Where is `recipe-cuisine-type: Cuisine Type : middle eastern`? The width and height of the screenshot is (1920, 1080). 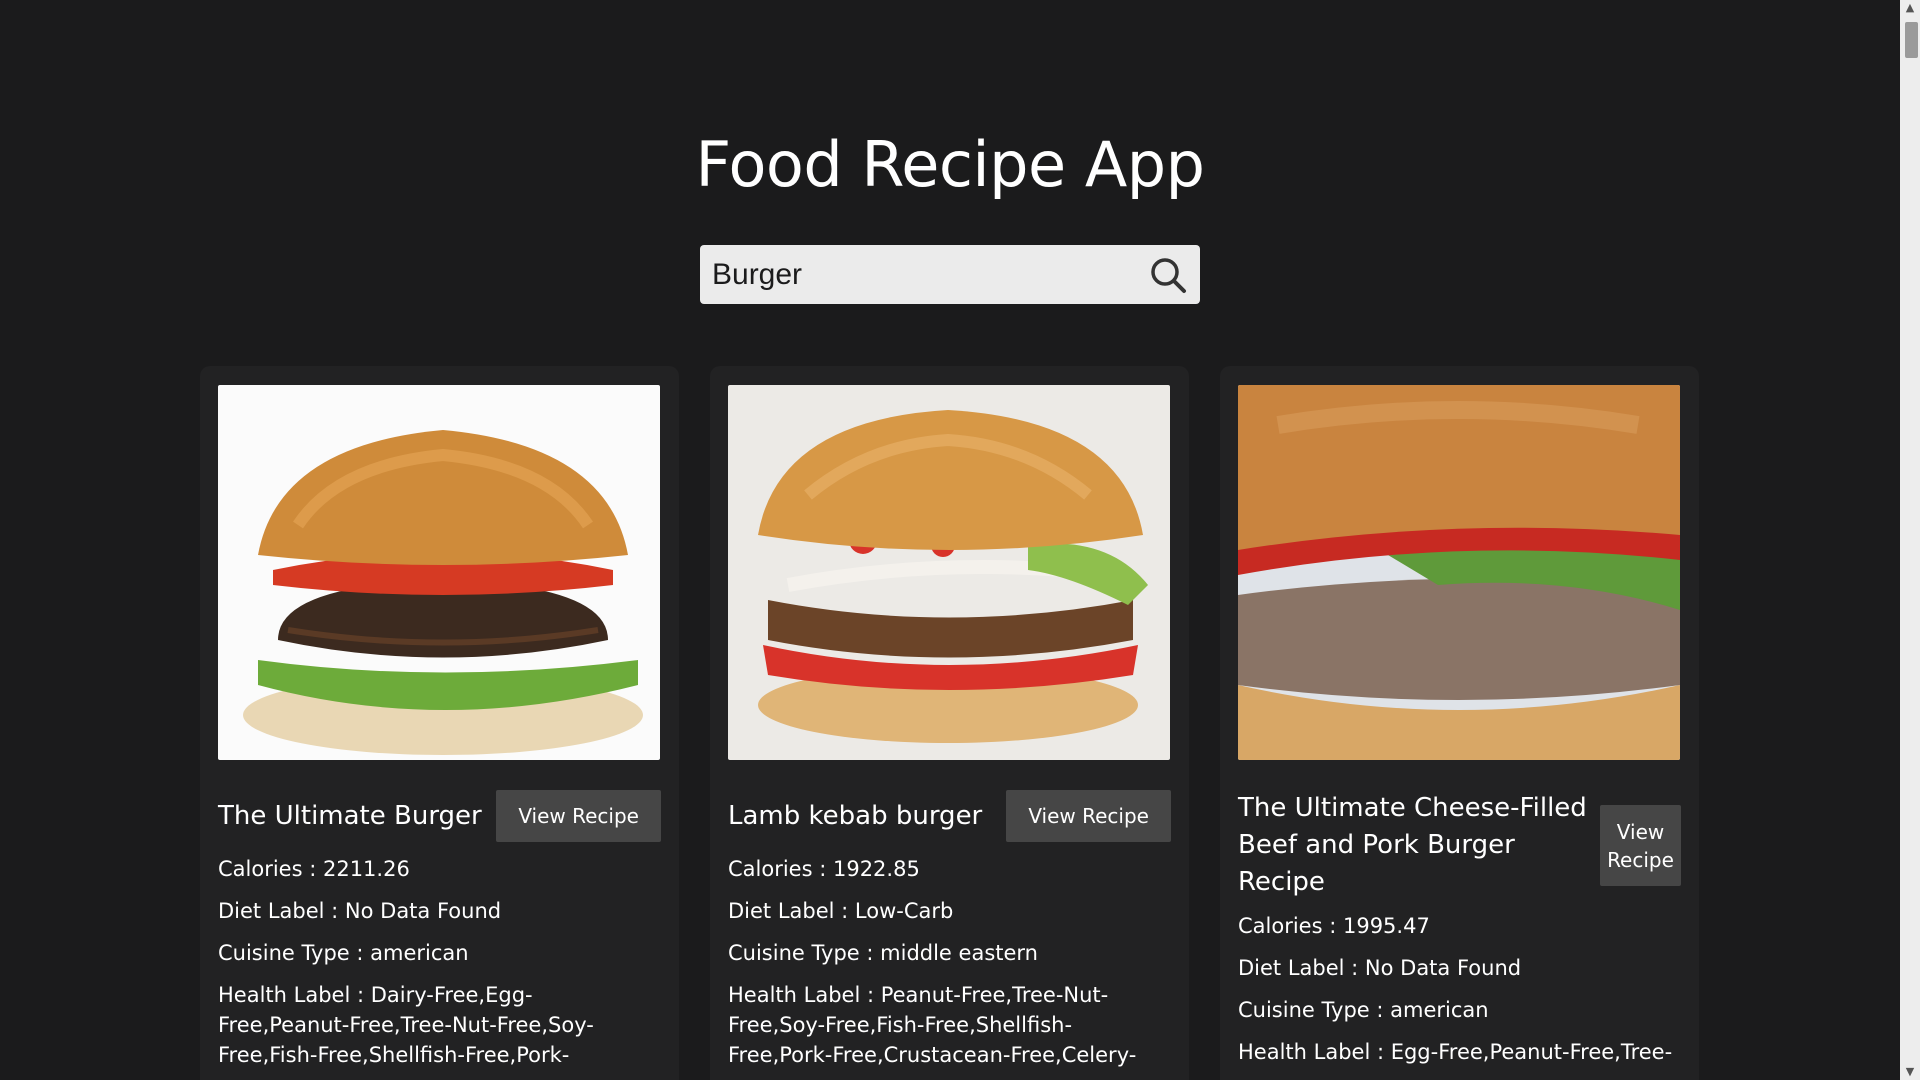 recipe-cuisine-type: Cuisine Type : middle eastern is located at coordinates (883, 953).